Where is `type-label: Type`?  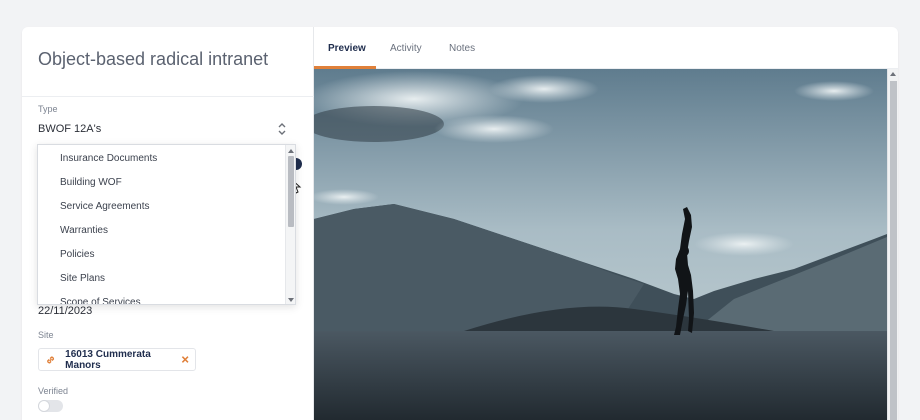 type-label: Type is located at coordinates (48, 109).